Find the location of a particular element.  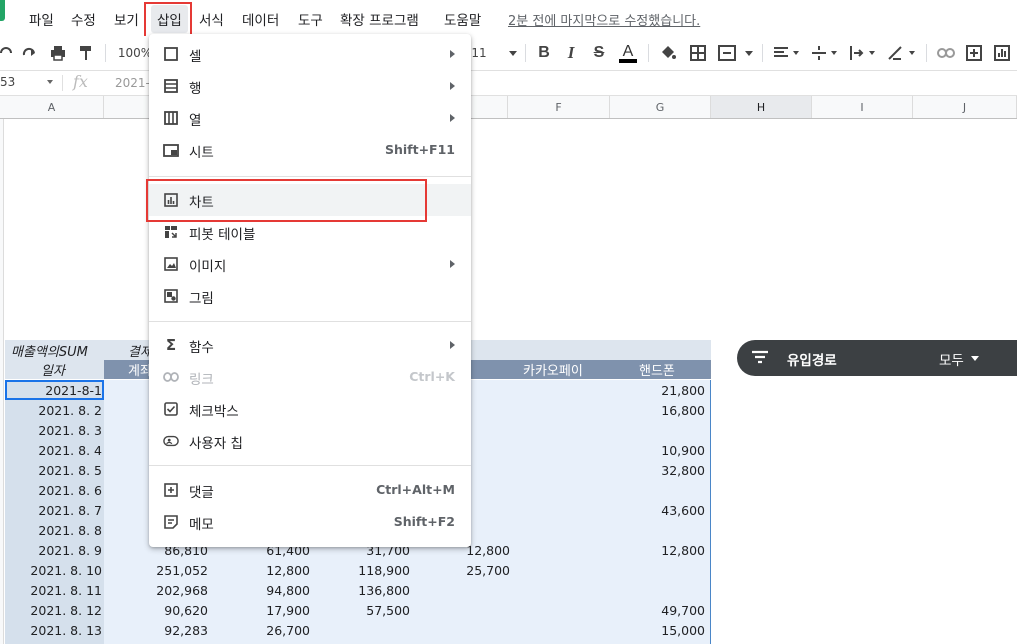

fill-color-icon is located at coordinates (668, 53).